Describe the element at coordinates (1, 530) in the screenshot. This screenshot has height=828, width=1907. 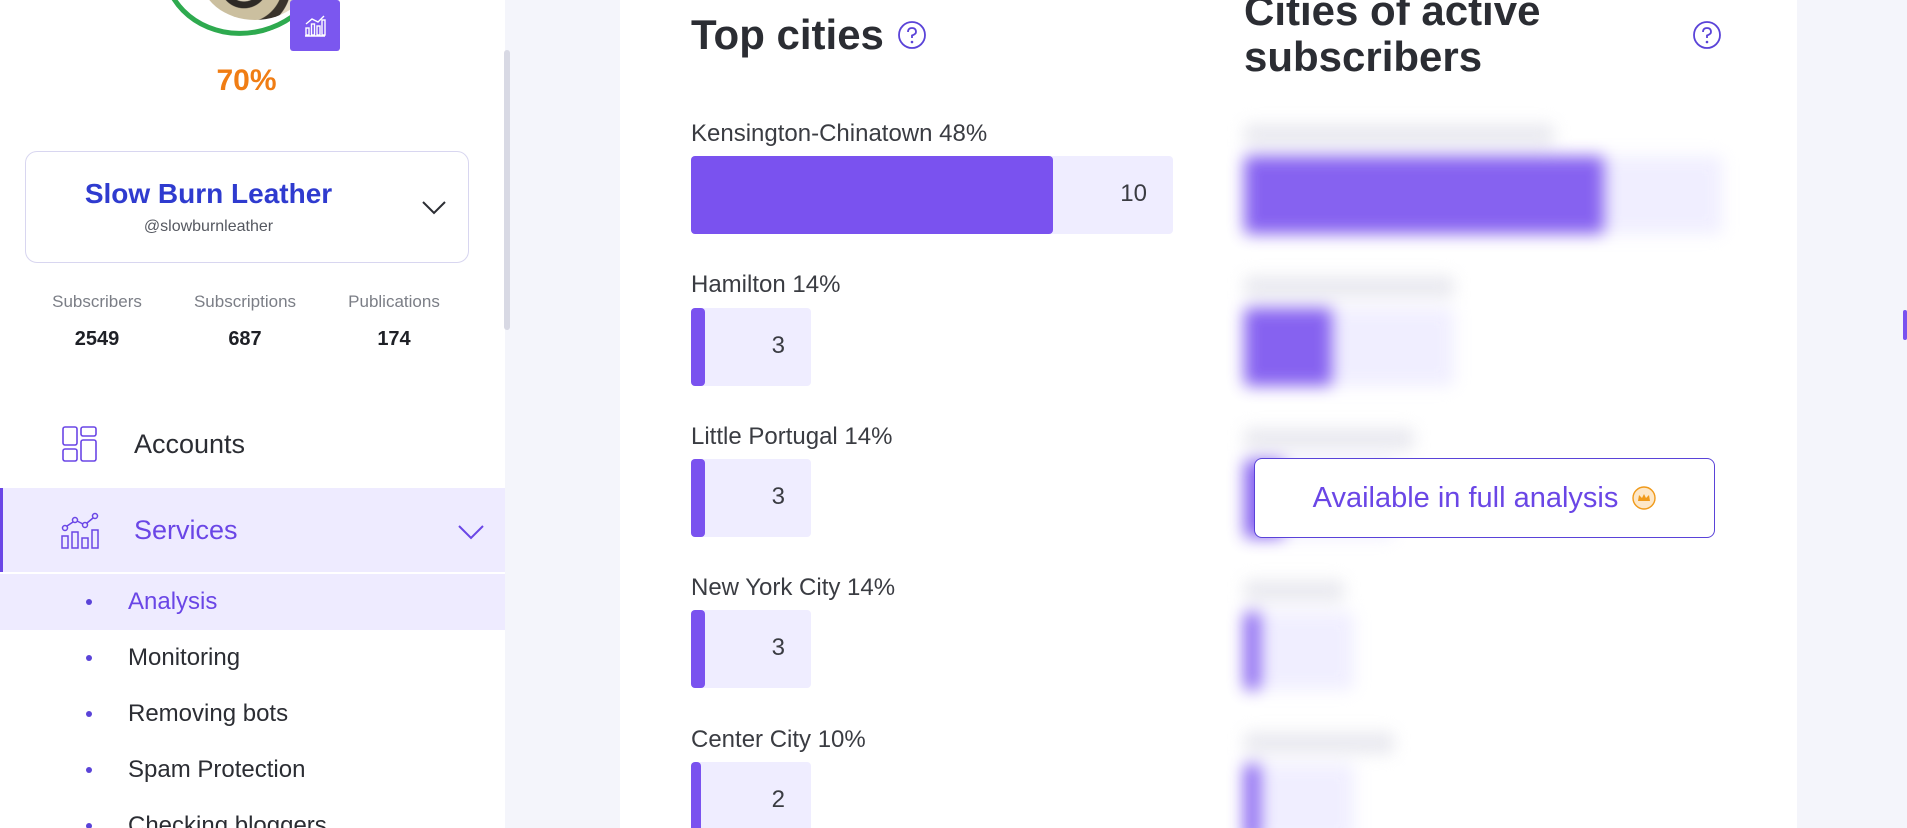
I see `active-indicator` at that location.